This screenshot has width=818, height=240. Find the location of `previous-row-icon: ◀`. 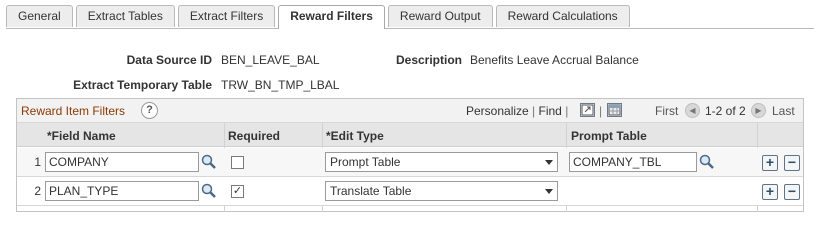

previous-row-icon: ◀ is located at coordinates (692, 110).